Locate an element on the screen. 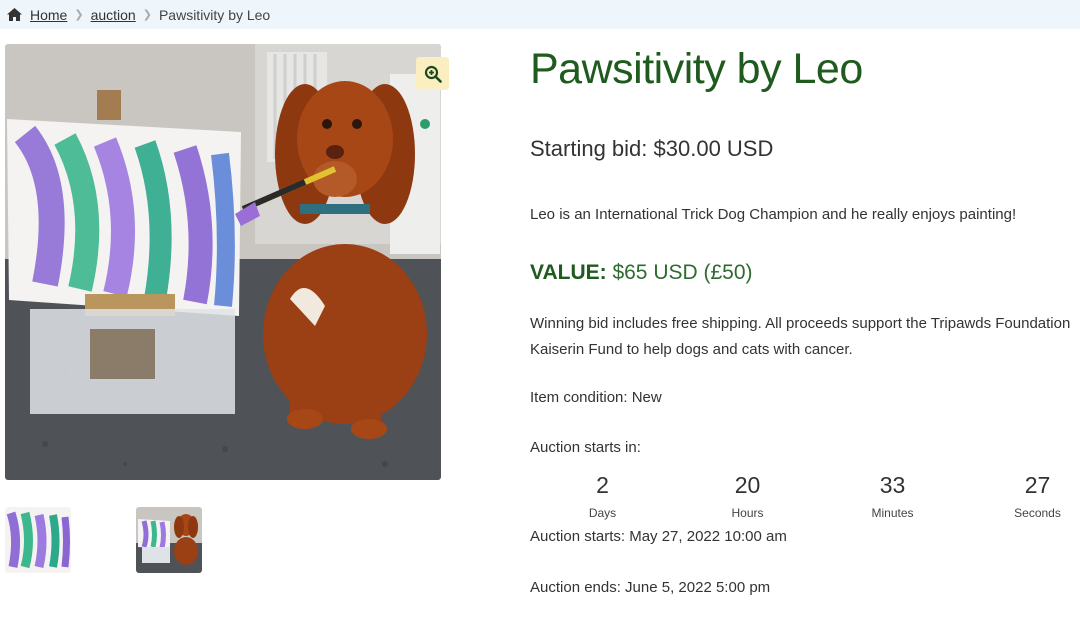 This screenshot has width=1080, height=617. countdown-label: Hours is located at coordinates (747, 513).